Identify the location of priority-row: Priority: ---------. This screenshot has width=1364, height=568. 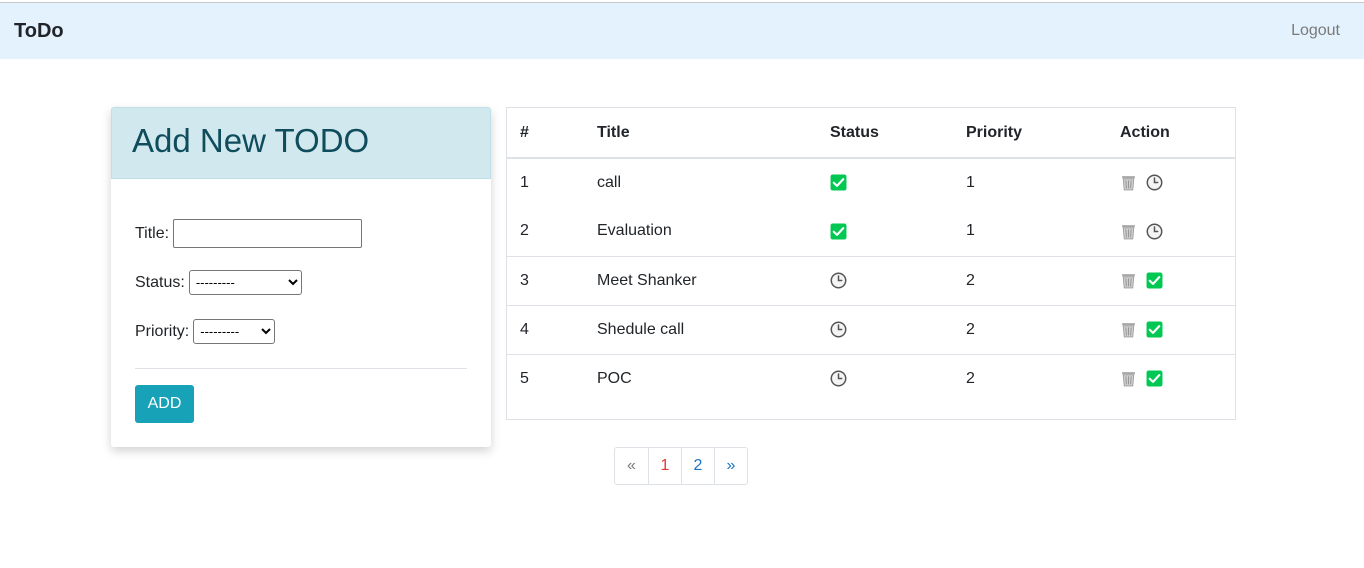
(205, 331).